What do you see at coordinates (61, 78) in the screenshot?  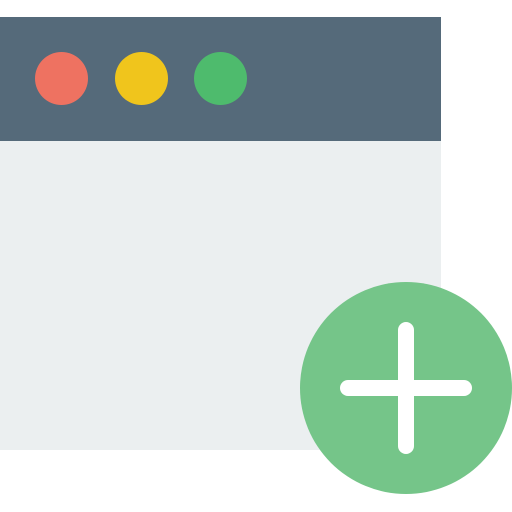 I see `close-dot-icon` at bounding box center [61, 78].